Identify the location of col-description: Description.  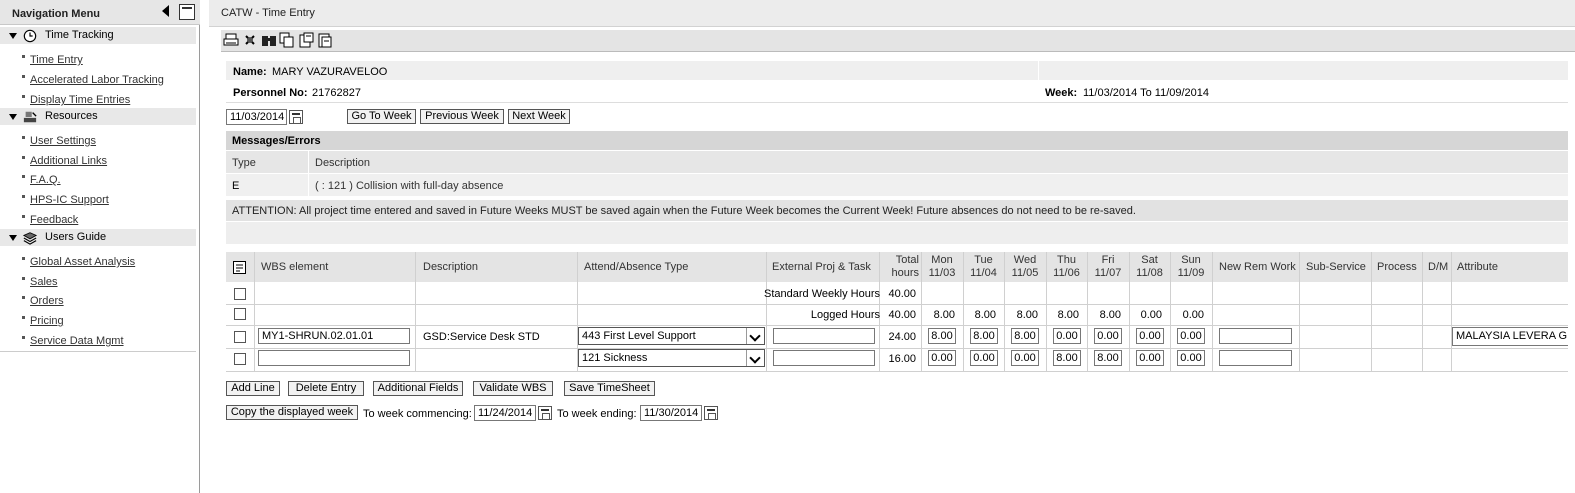
(451, 267).